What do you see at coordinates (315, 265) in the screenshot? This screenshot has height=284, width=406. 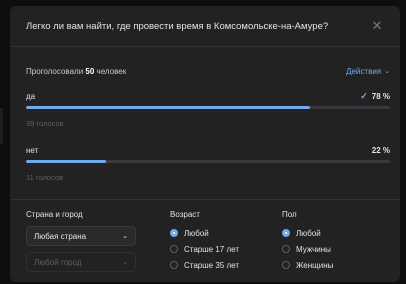 I see `radio-label: Женщины` at bounding box center [315, 265].